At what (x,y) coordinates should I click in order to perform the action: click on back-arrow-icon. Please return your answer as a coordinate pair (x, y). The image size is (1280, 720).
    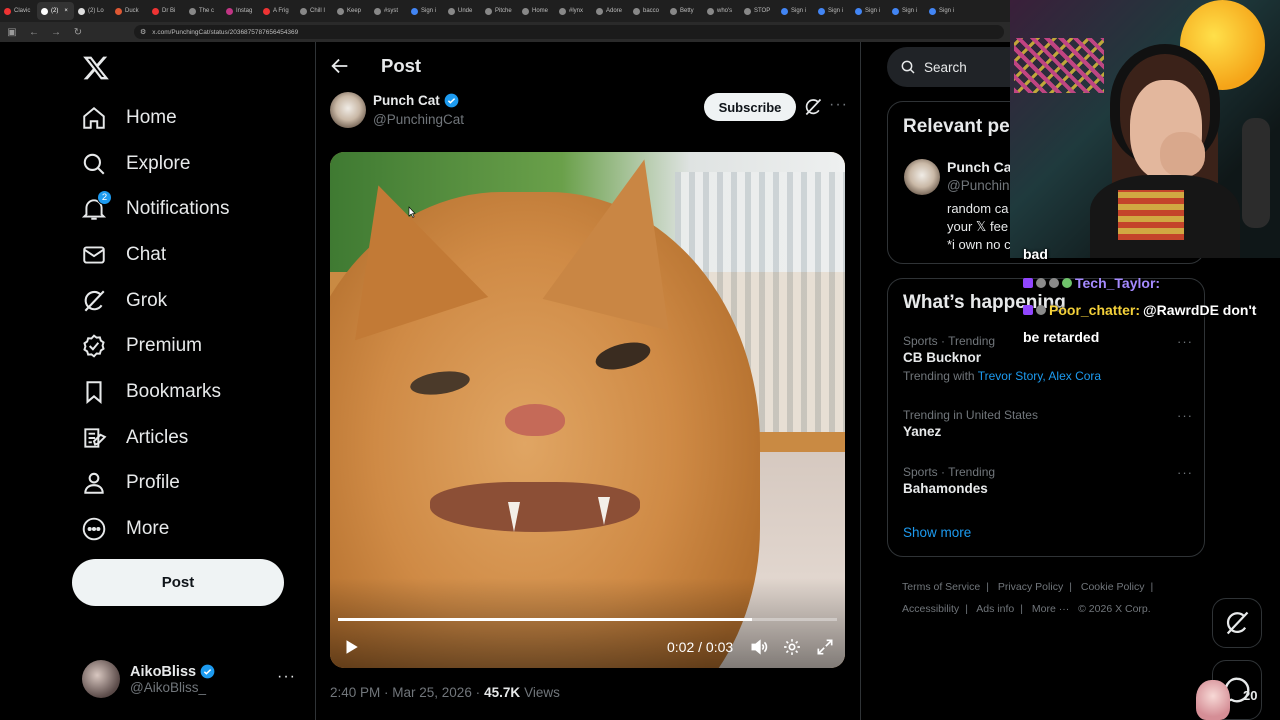
    Looking at the image, I should click on (340, 66).